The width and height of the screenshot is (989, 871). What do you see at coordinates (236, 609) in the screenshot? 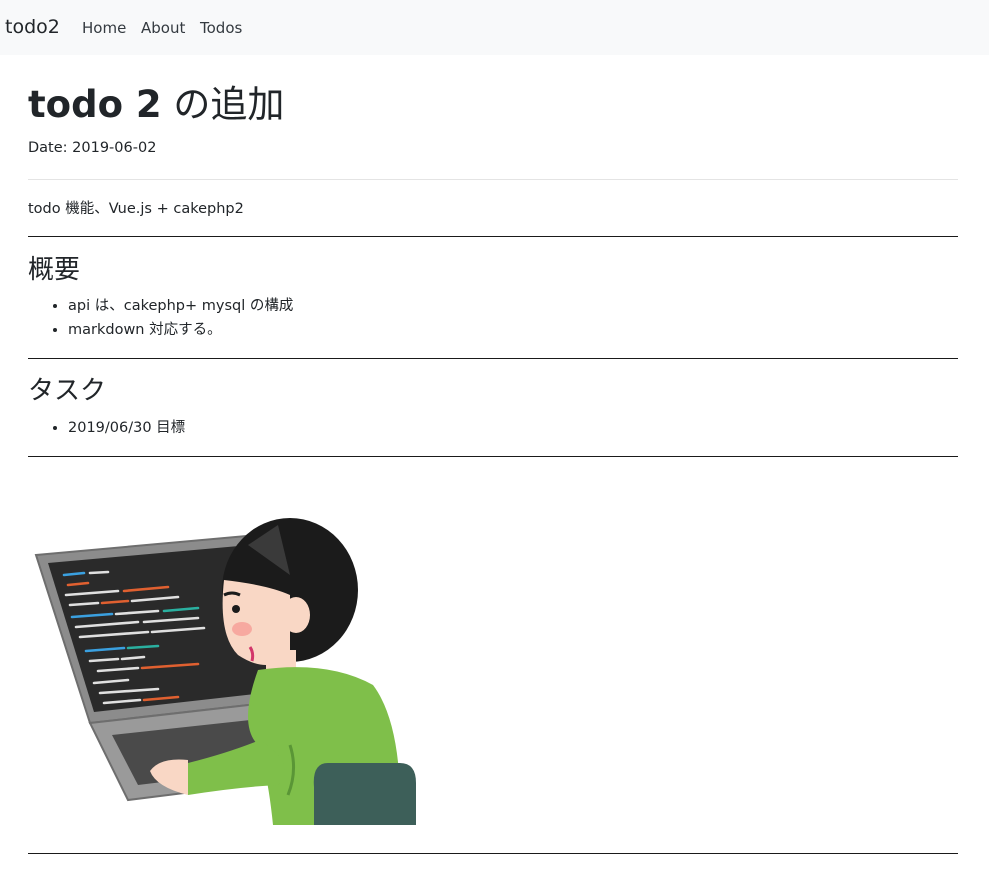
I see `eye` at bounding box center [236, 609].